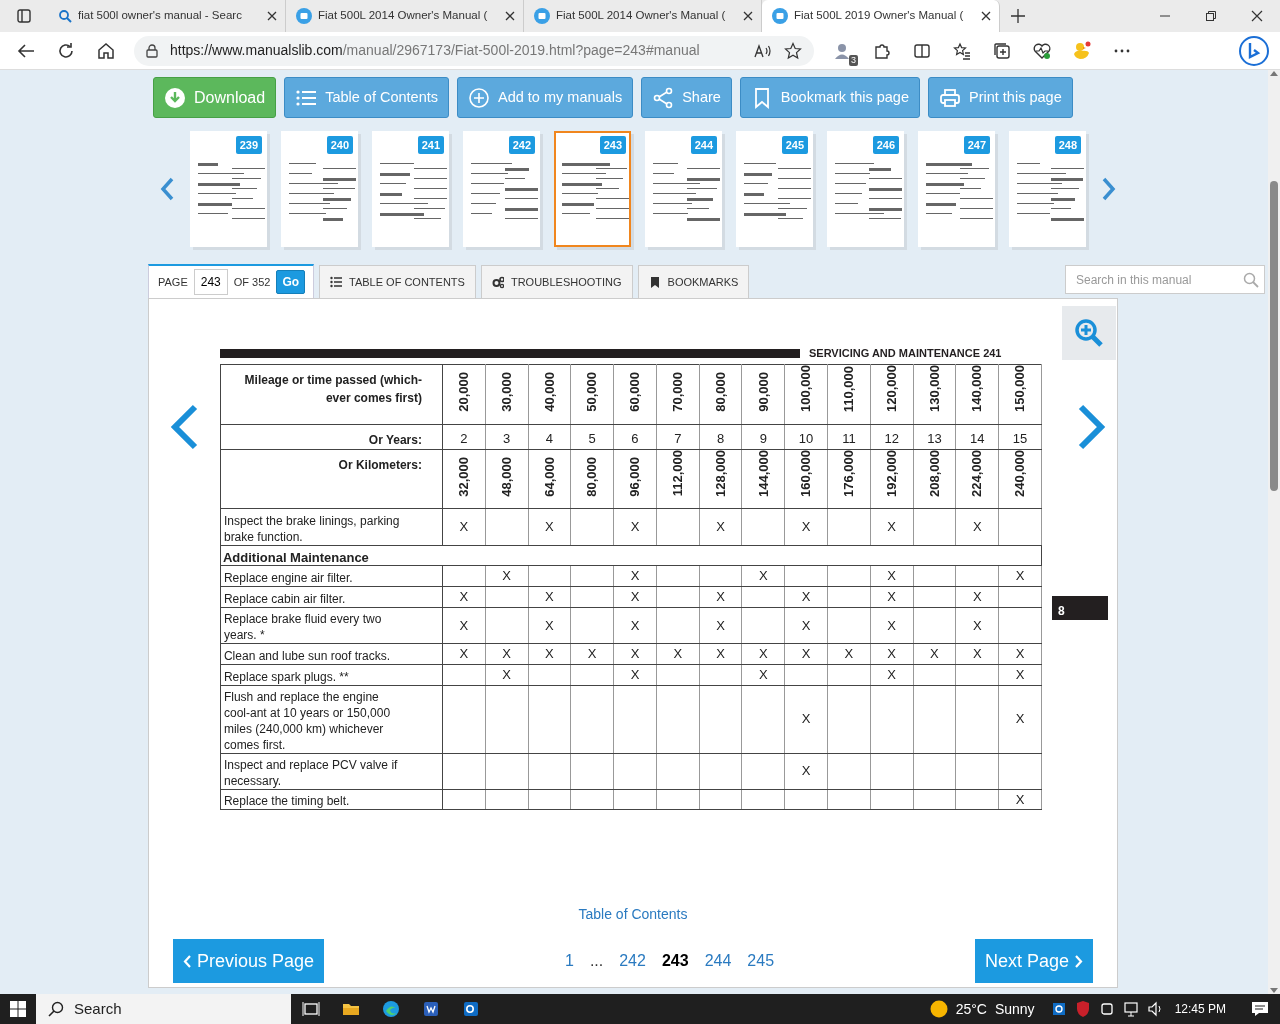  What do you see at coordinates (291, 282) in the screenshot?
I see `go-button: Go` at bounding box center [291, 282].